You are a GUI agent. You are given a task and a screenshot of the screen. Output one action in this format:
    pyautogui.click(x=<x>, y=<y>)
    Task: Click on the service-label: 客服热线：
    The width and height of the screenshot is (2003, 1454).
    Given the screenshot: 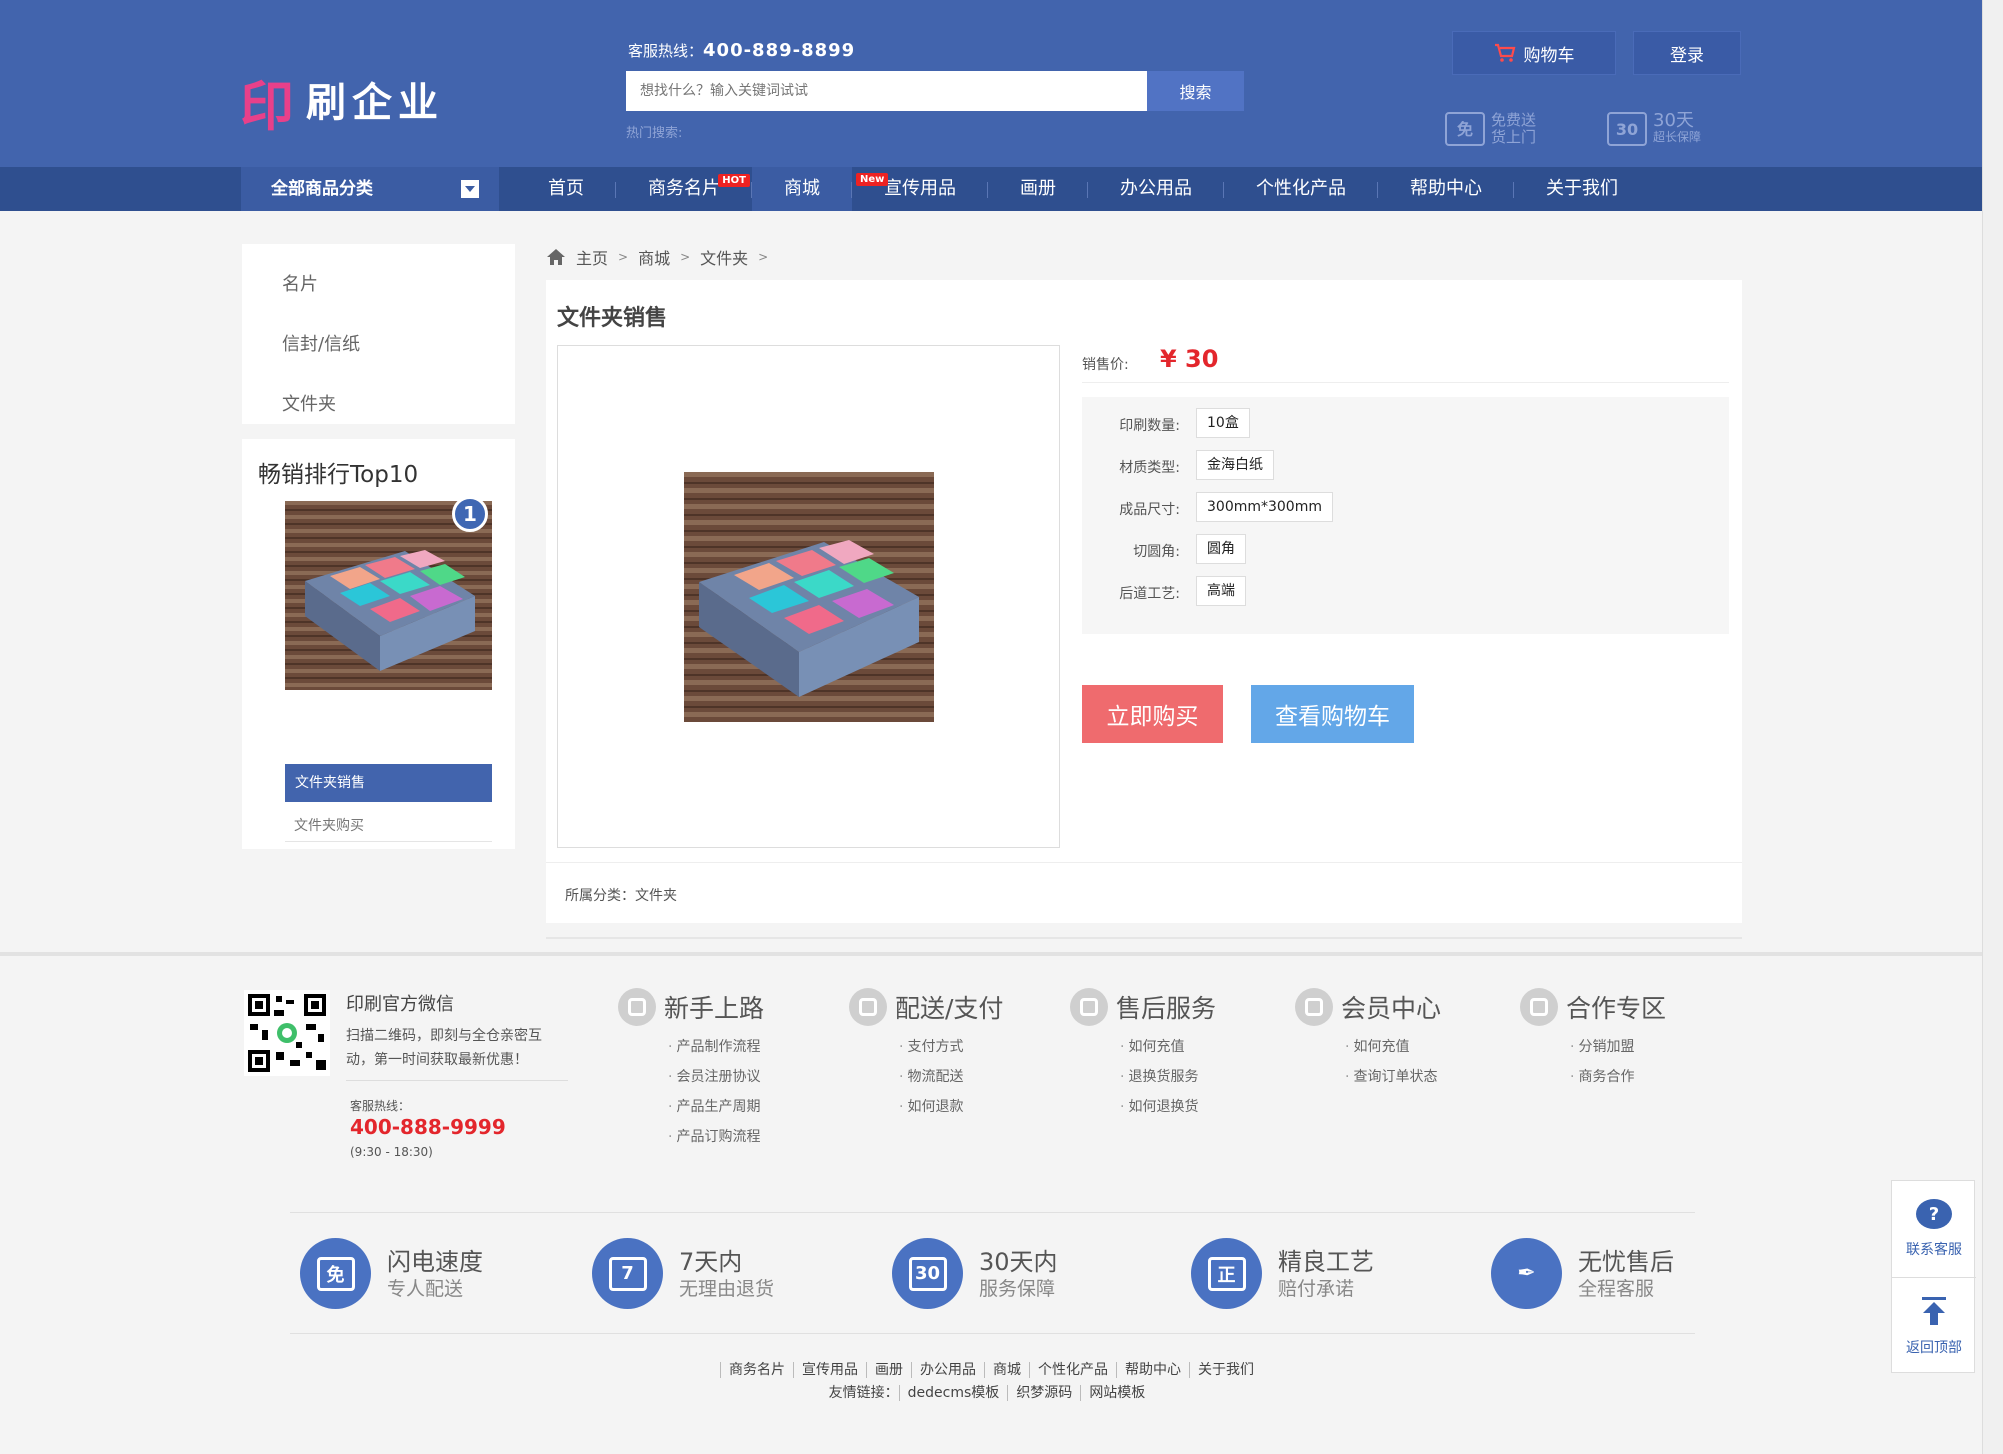 What is the action you would take?
    pyautogui.click(x=380, y=1106)
    